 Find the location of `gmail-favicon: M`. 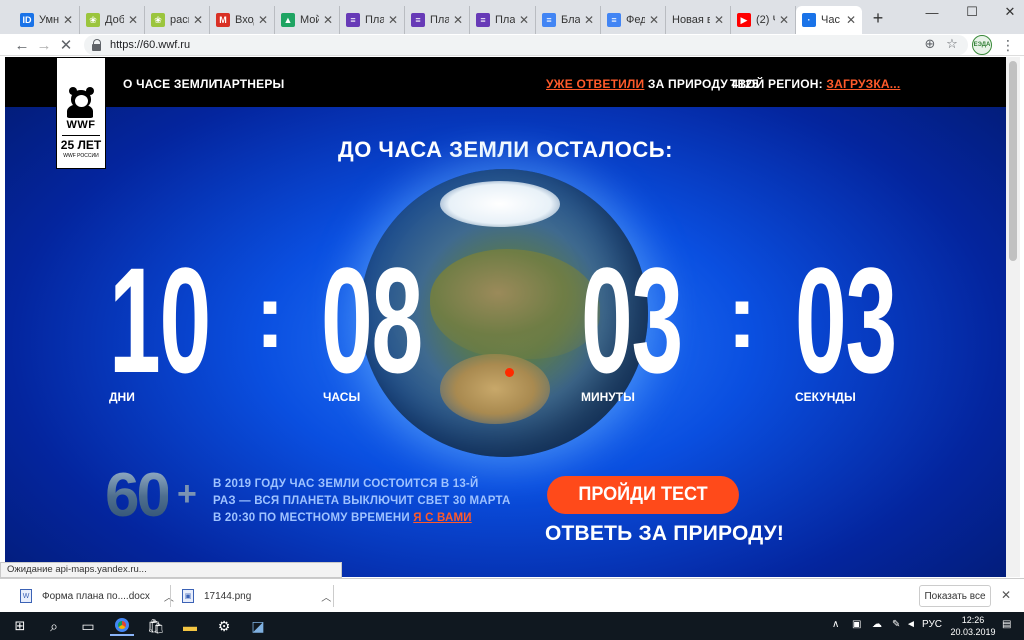

gmail-favicon: M is located at coordinates (223, 20).